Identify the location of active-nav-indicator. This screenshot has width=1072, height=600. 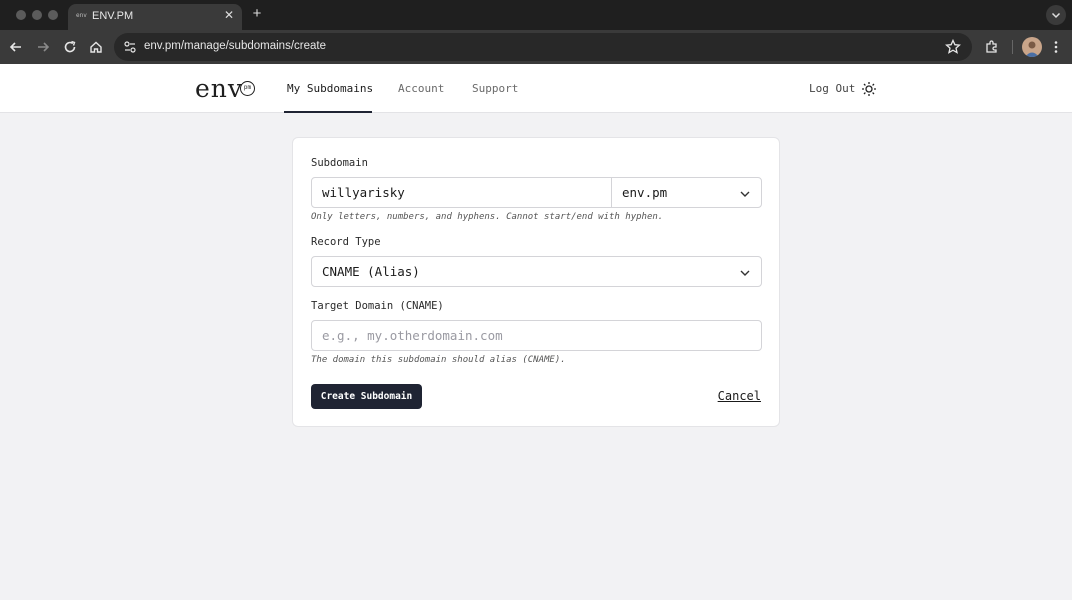
(328, 112).